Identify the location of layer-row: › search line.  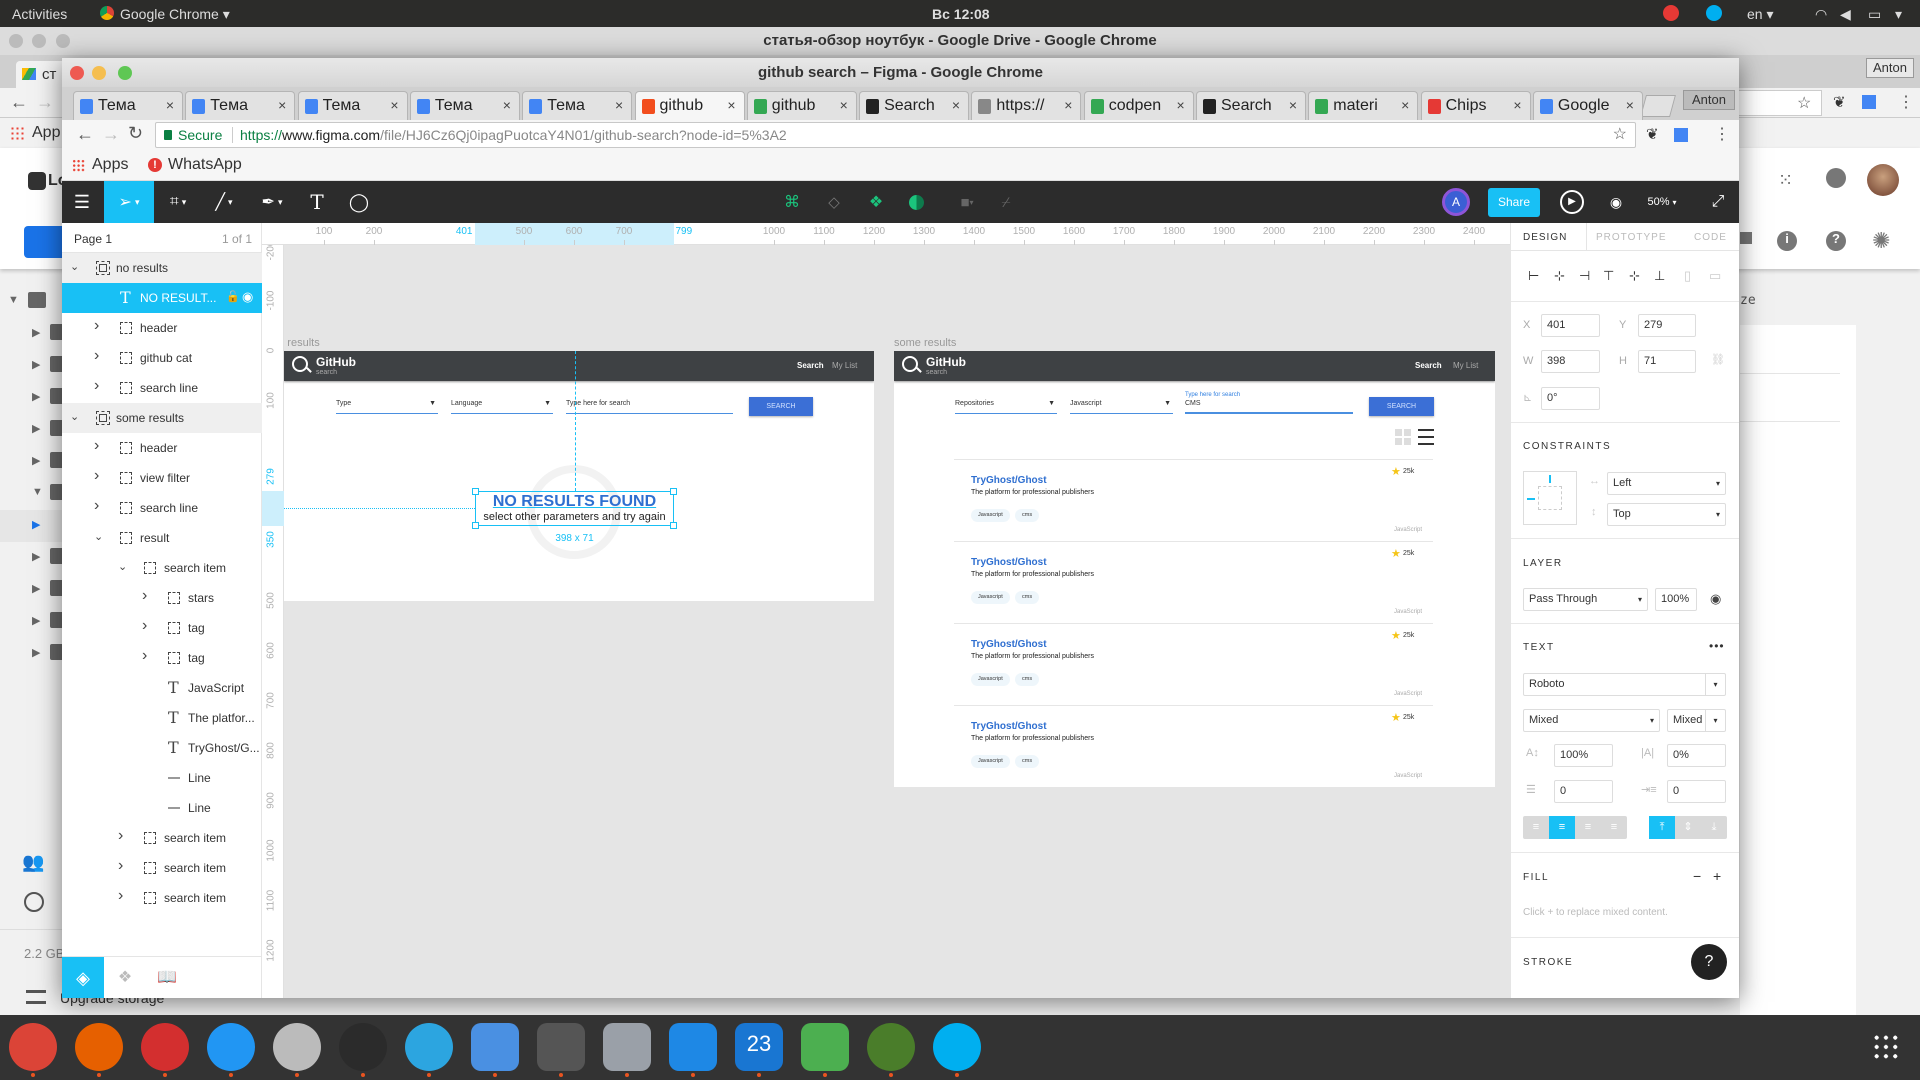
(162, 508).